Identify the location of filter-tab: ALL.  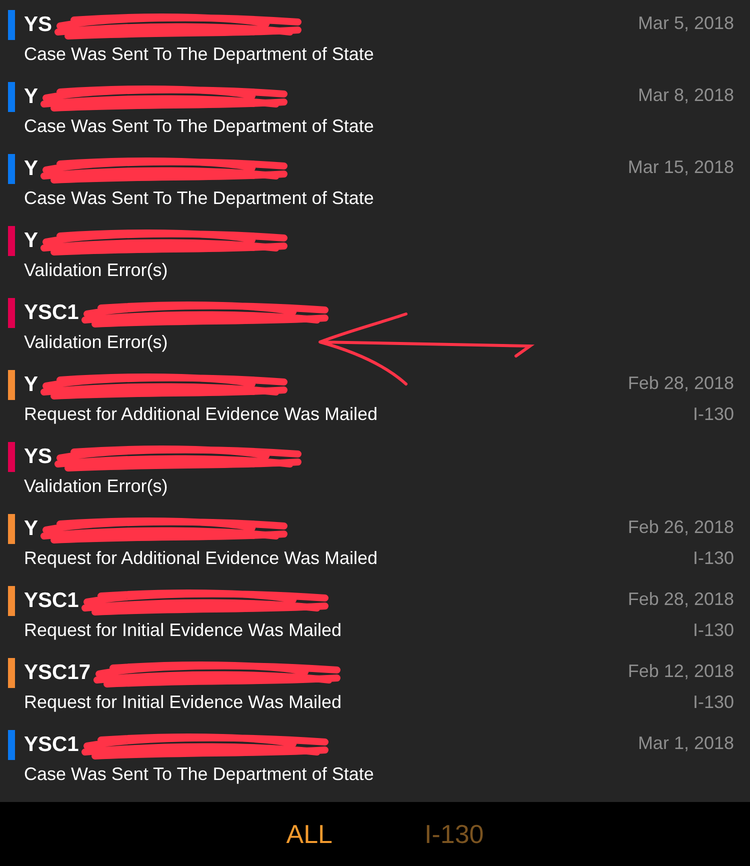
(309, 834).